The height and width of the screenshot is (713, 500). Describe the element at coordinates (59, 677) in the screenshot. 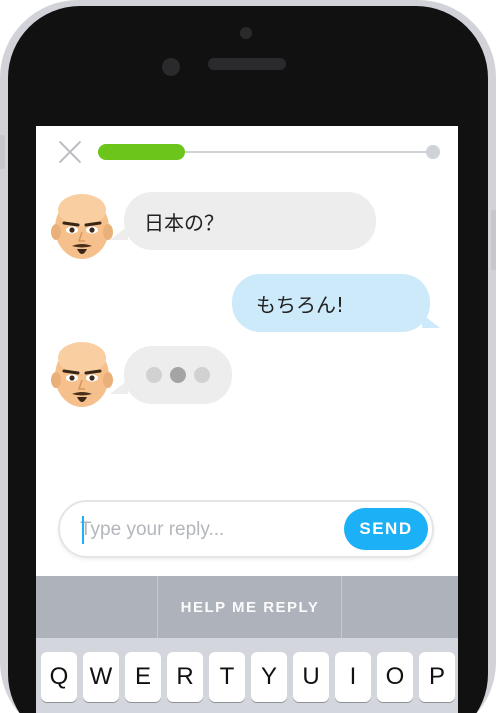

I see `key-q: Q` at that location.